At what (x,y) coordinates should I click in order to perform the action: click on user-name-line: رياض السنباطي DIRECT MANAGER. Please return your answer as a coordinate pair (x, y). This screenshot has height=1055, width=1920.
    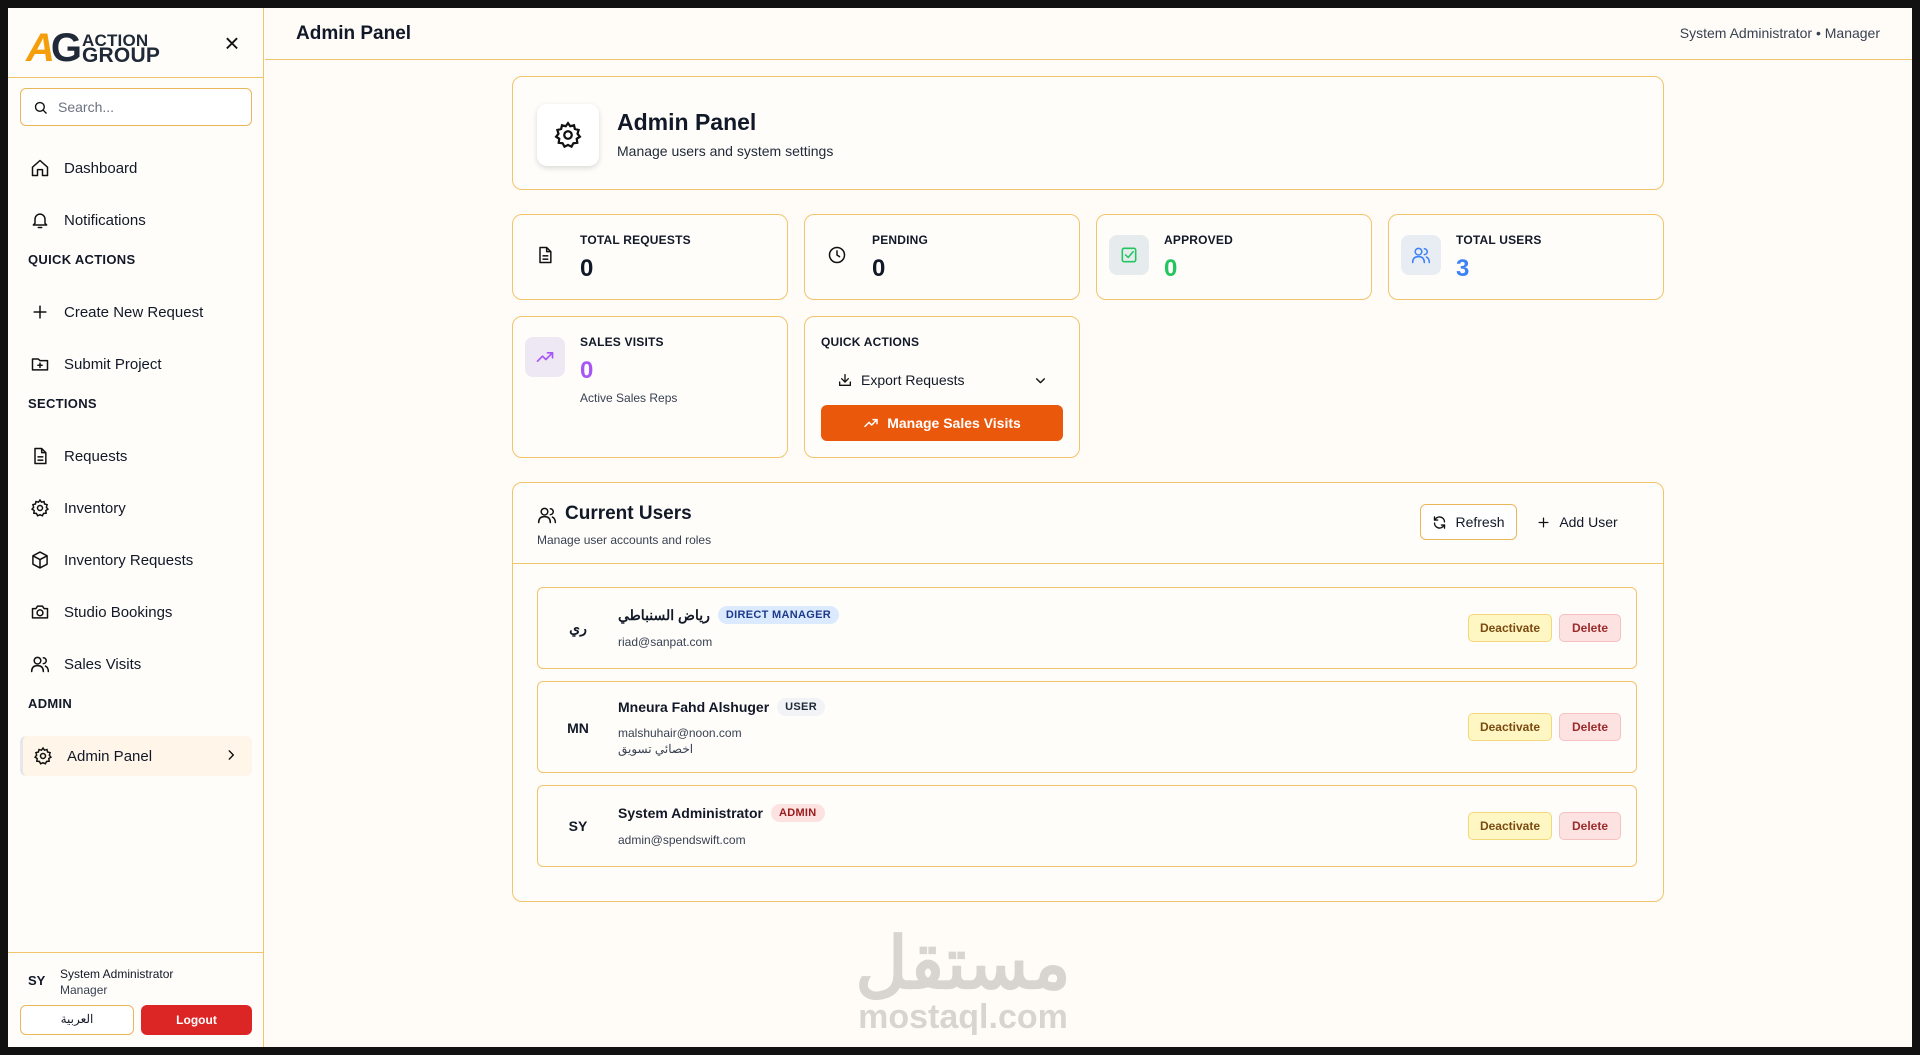
    Looking at the image, I should click on (728, 615).